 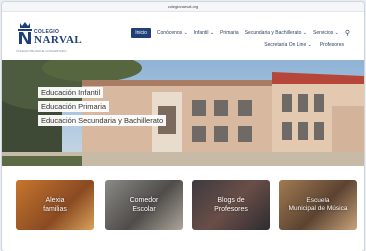 What do you see at coordinates (102, 120) in the screenshot?
I see `chip-secundaria: Educación Secundaria y Bachillerato` at bounding box center [102, 120].